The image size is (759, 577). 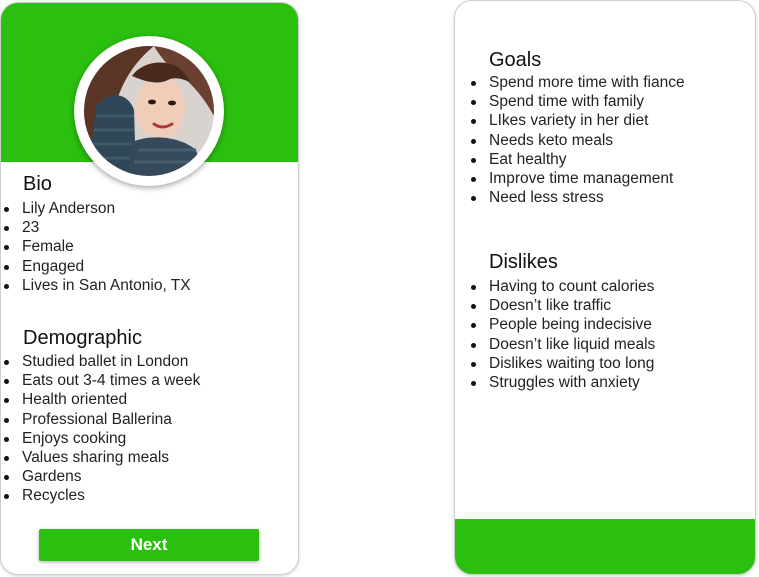 I want to click on demographic-item: Gardens, so click(x=100, y=476).